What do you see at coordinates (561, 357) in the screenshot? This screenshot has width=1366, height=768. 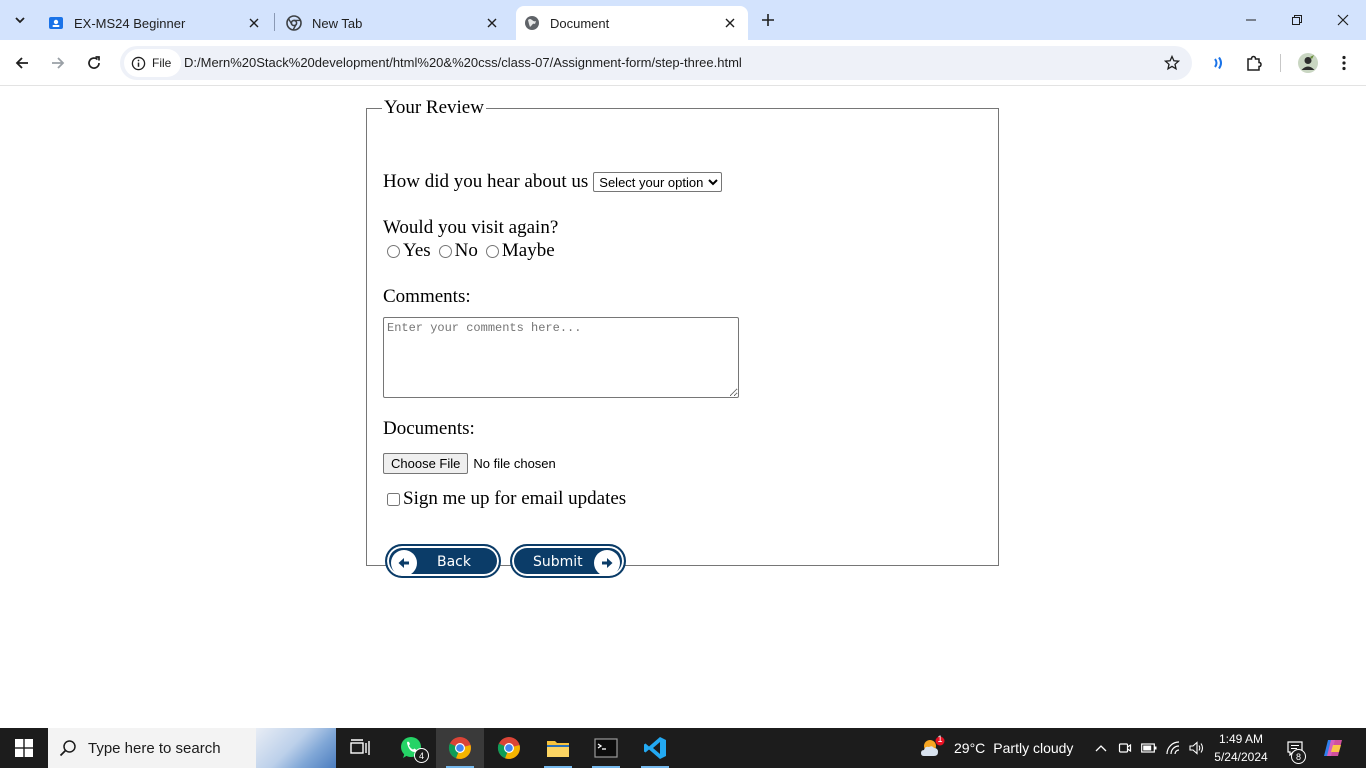 I see `comments-textarea` at bounding box center [561, 357].